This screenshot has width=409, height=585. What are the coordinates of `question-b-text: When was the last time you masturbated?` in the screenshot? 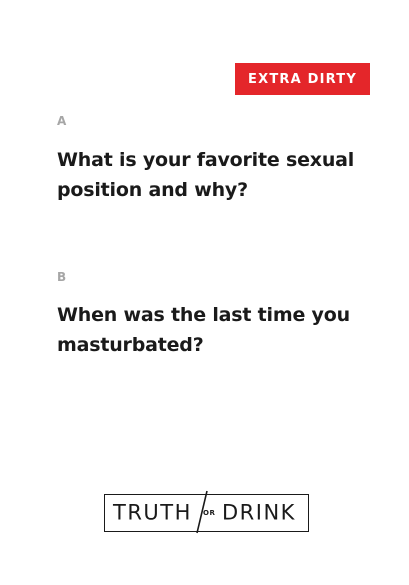 It's located at (203, 330).